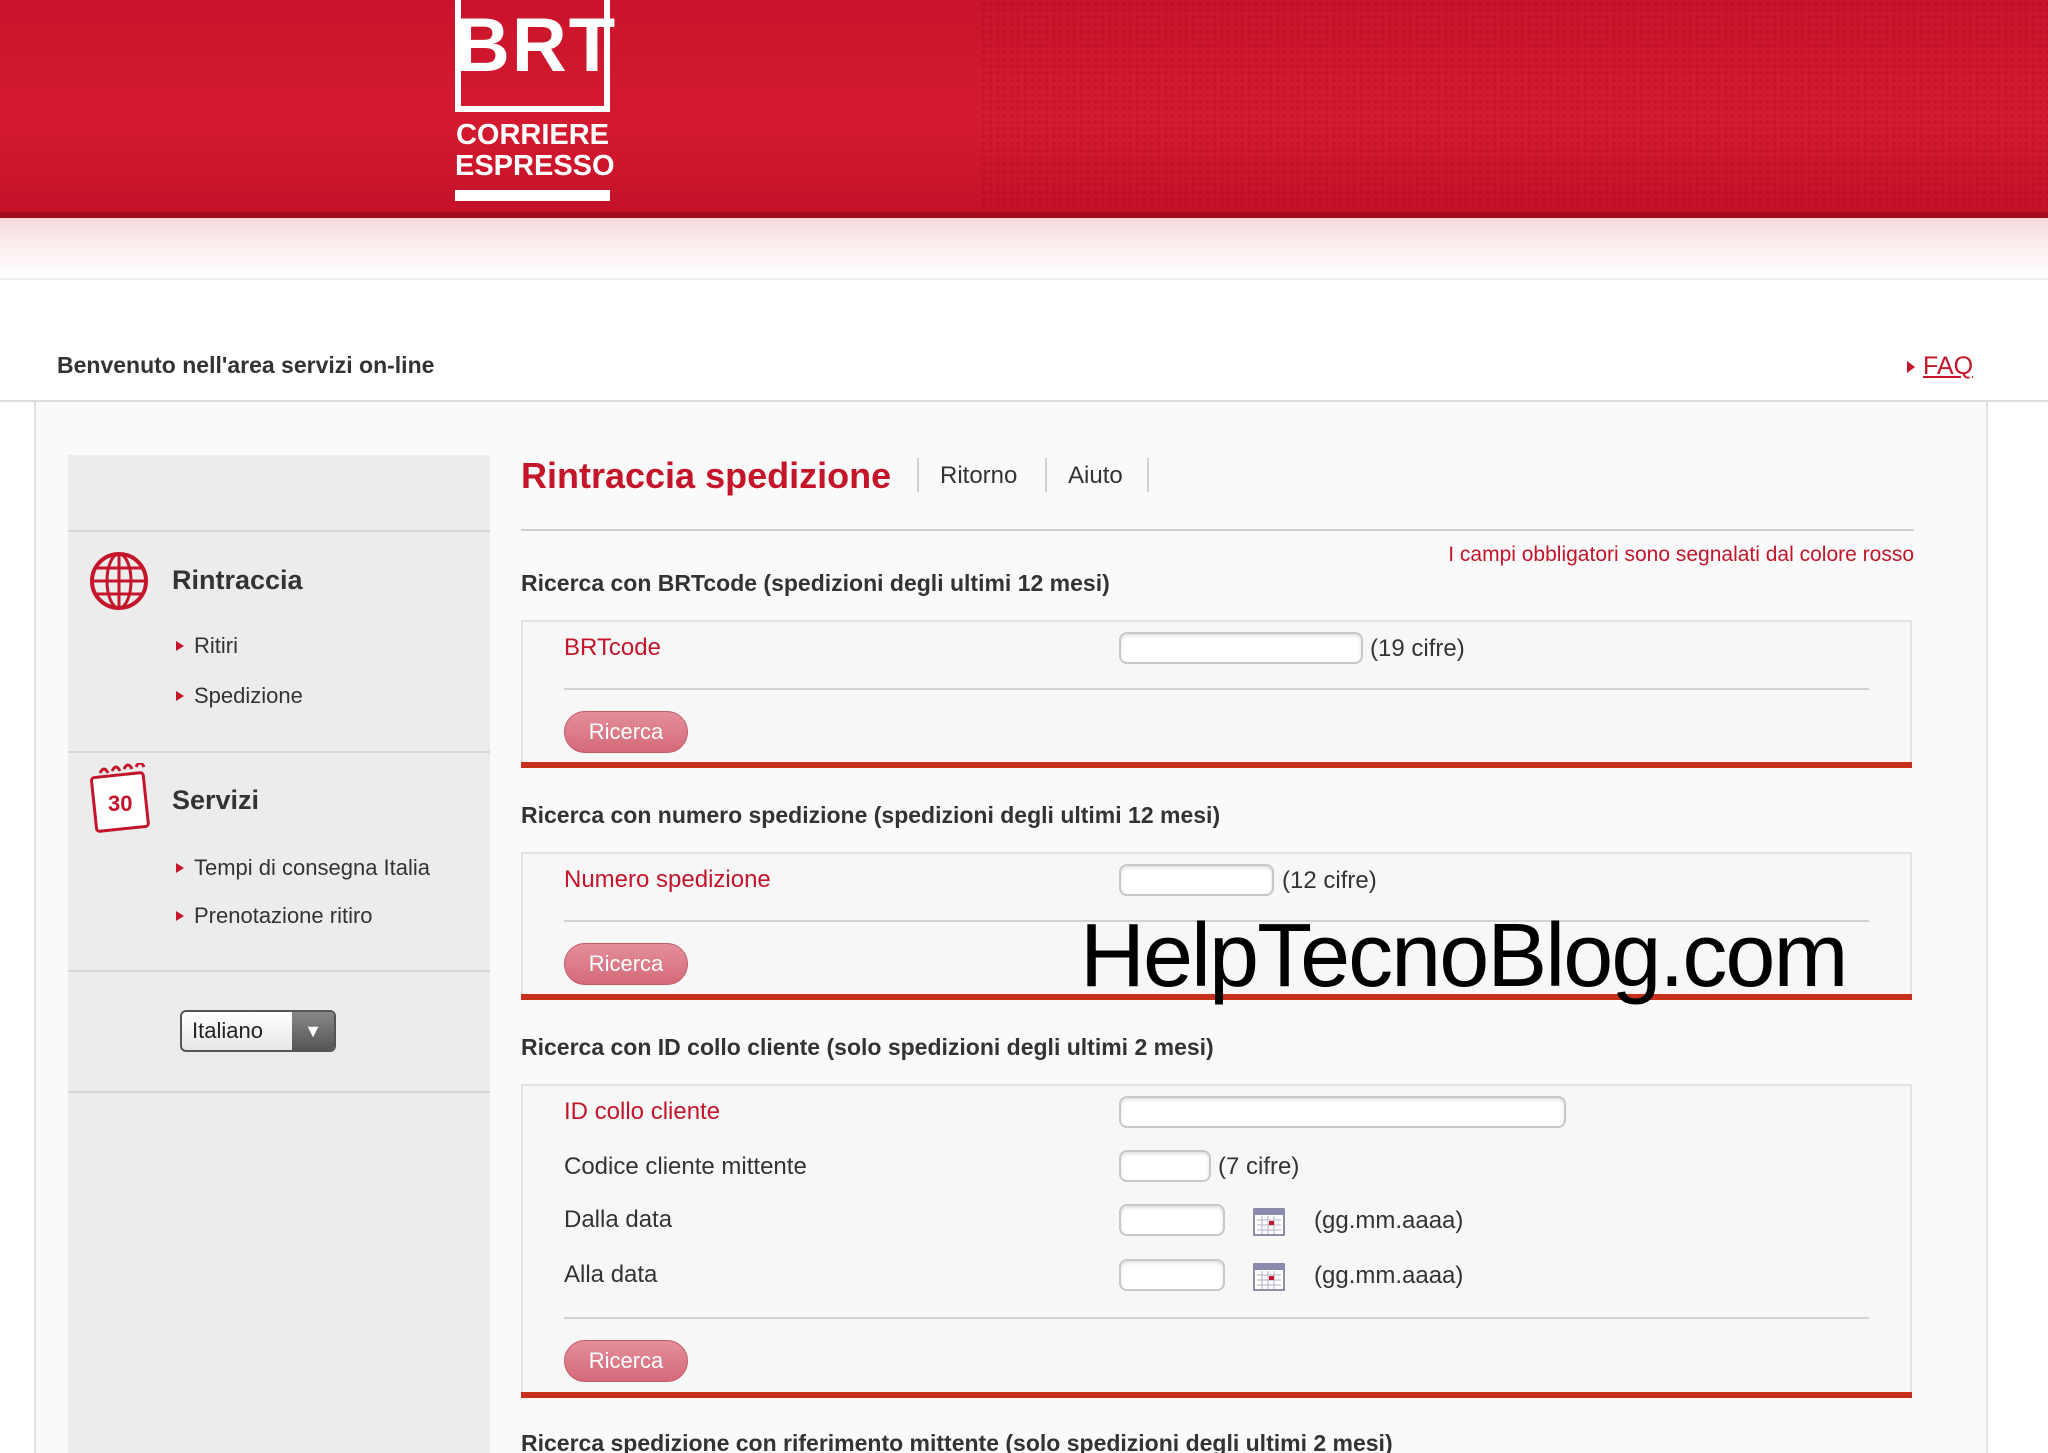  Describe the element at coordinates (535, 166) in the screenshot. I see `logo-tagline-line2: ESPRESSO` at that location.